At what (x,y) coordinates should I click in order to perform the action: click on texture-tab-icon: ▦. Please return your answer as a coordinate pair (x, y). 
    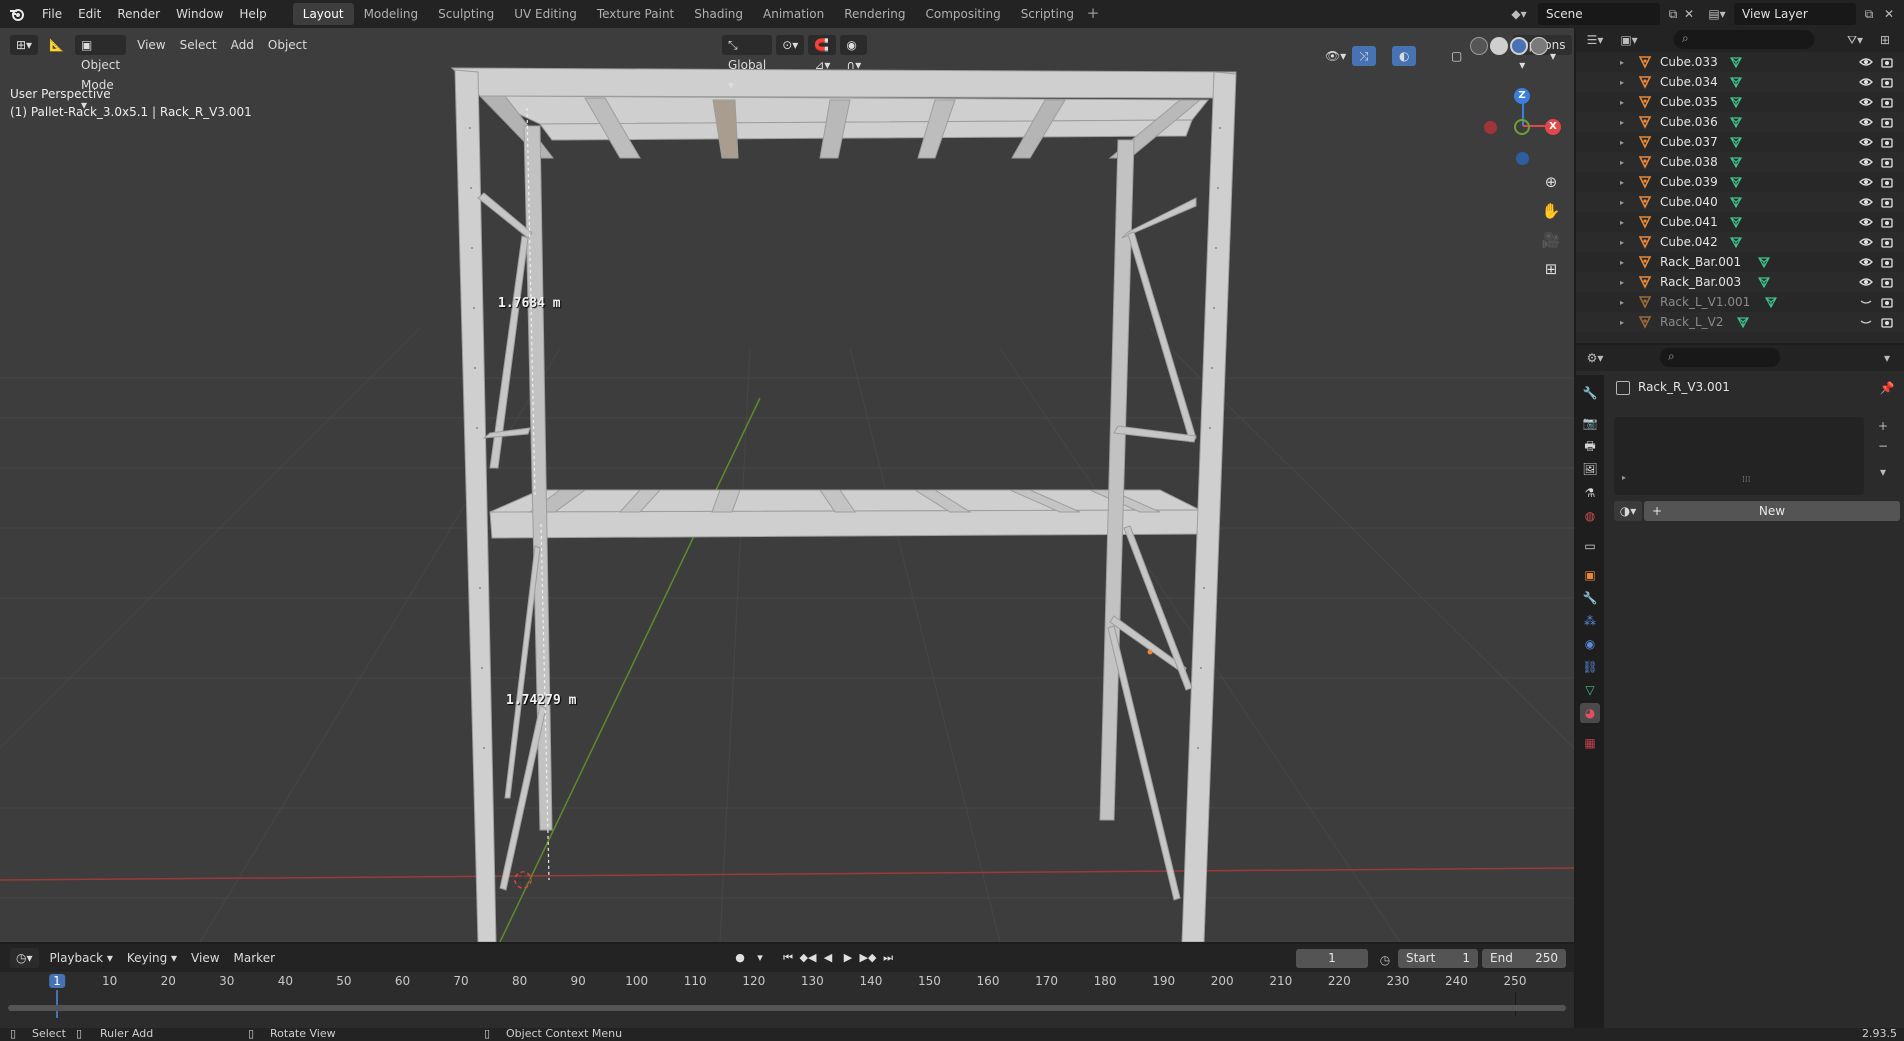
    Looking at the image, I should click on (1590, 743).